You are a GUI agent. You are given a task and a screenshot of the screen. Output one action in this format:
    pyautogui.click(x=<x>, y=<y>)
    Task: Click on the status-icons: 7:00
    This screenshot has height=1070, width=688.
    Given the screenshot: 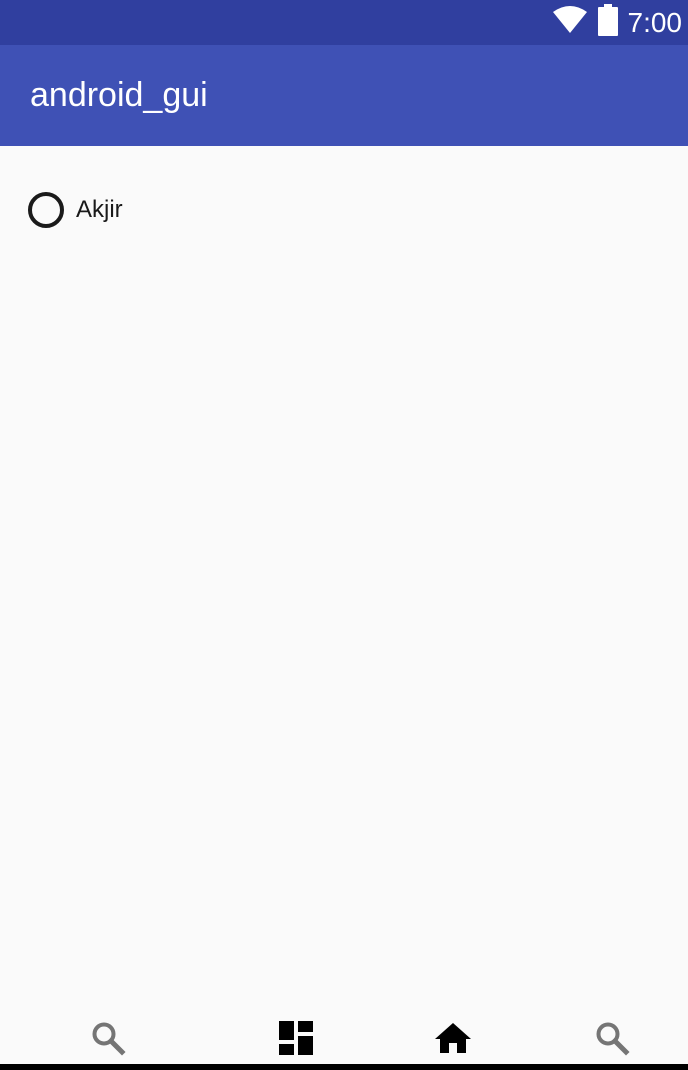 What is the action you would take?
    pyautogui.click(x=617, y=22)
    